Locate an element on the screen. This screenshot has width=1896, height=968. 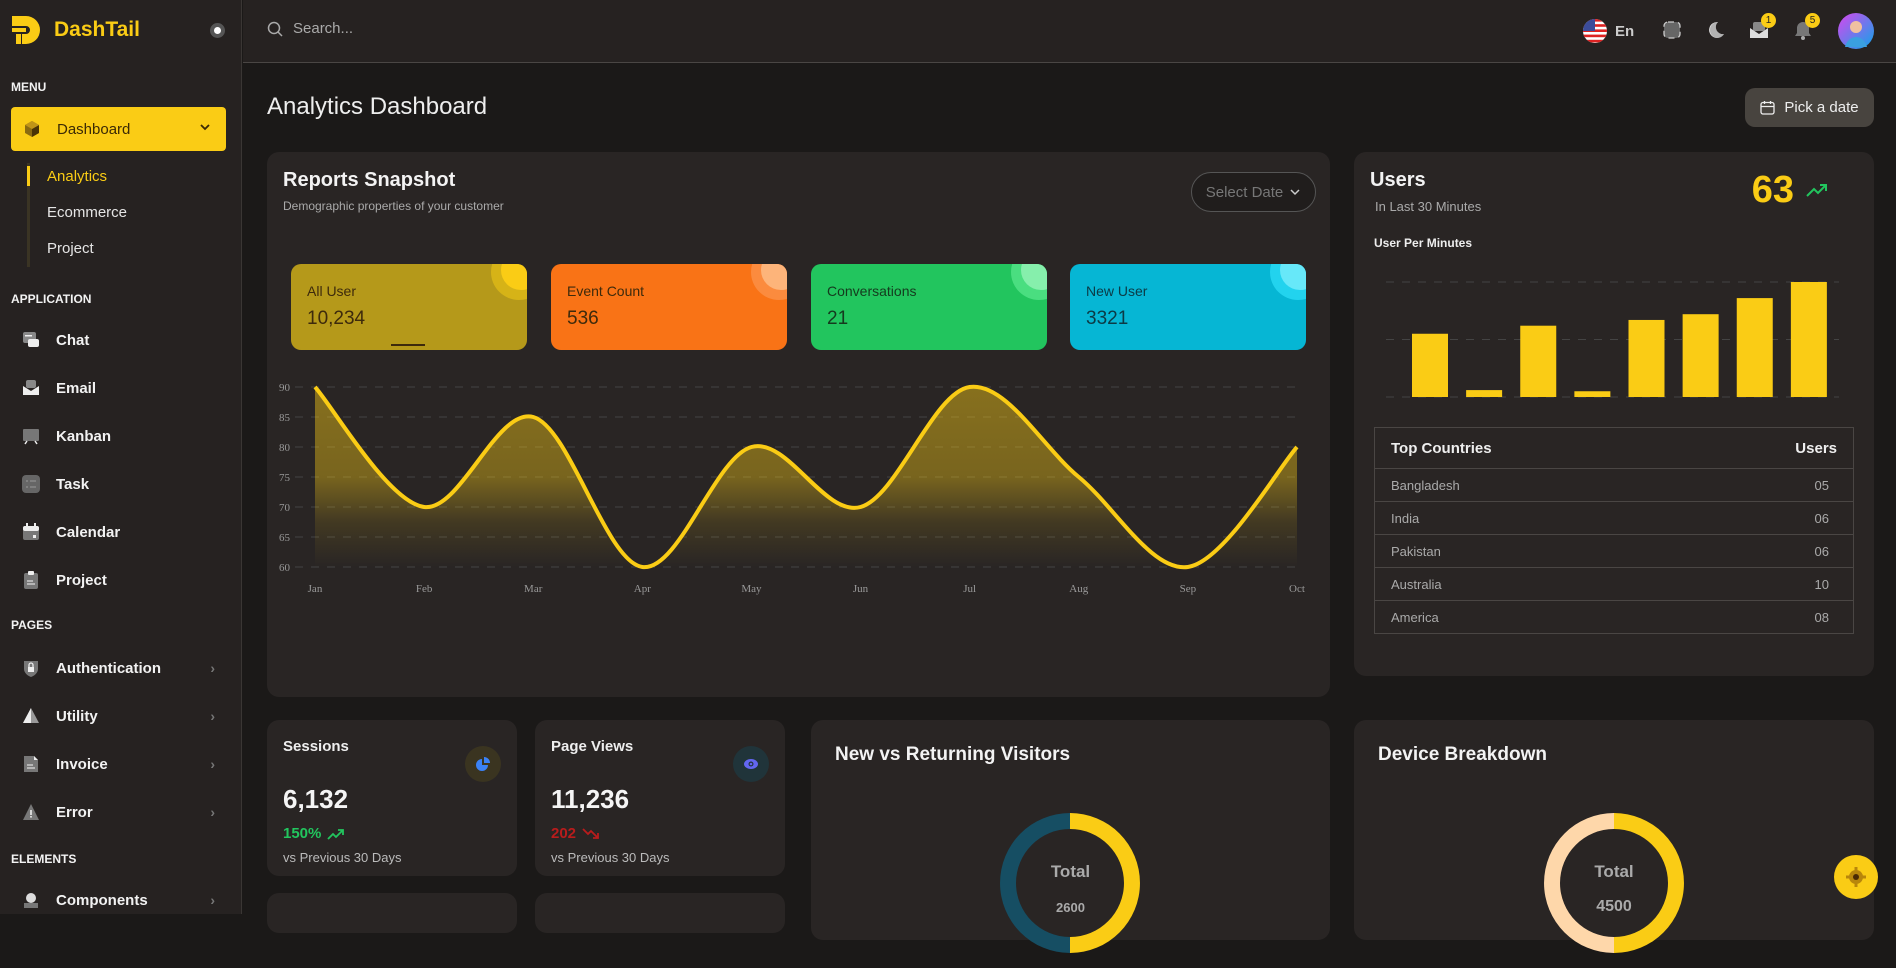
pick-date-button: Pick a date is located at coordinates (1809, 107).